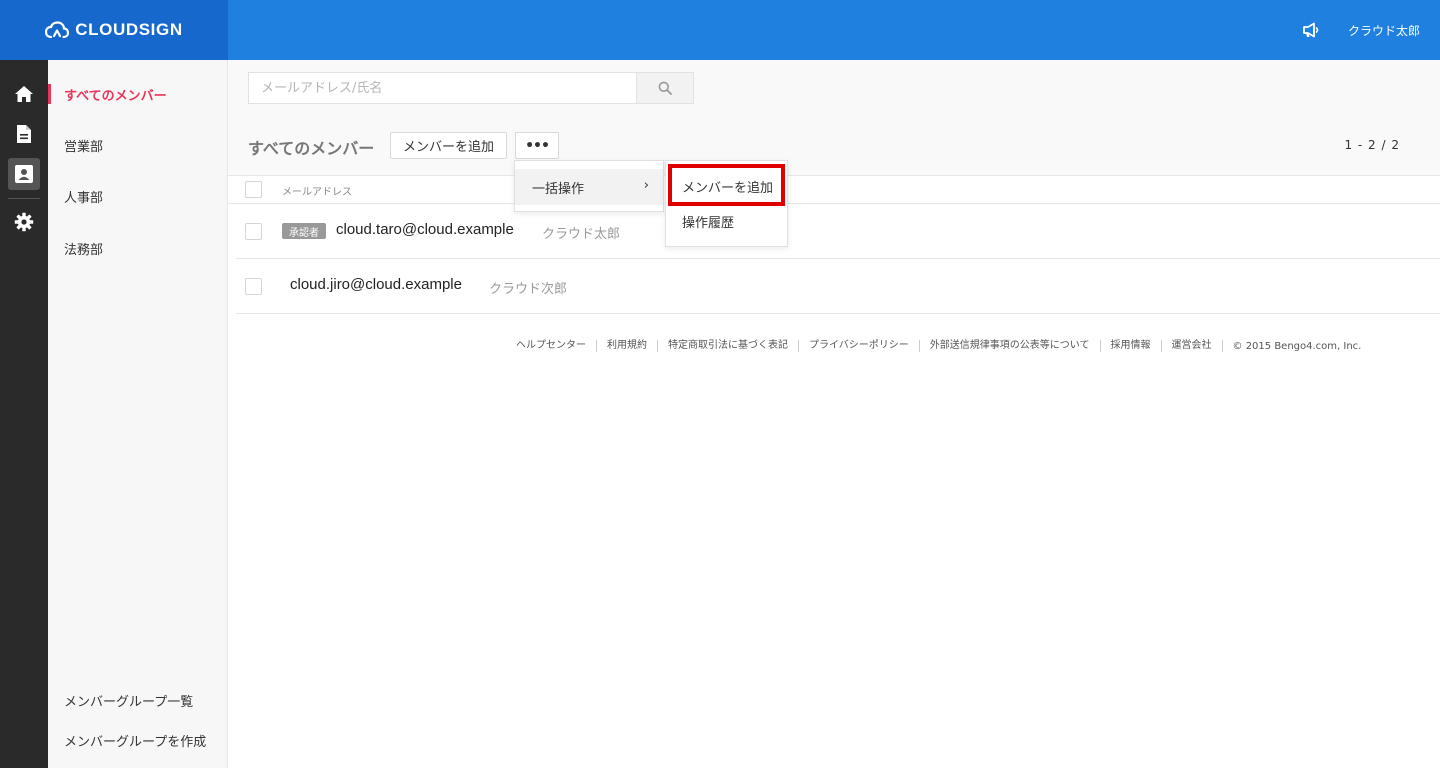 Image resolution: width=1440 pixels, height=768 pixels. I want to click on member-email: cloud.taro@cloud.example, so click(425, 229).